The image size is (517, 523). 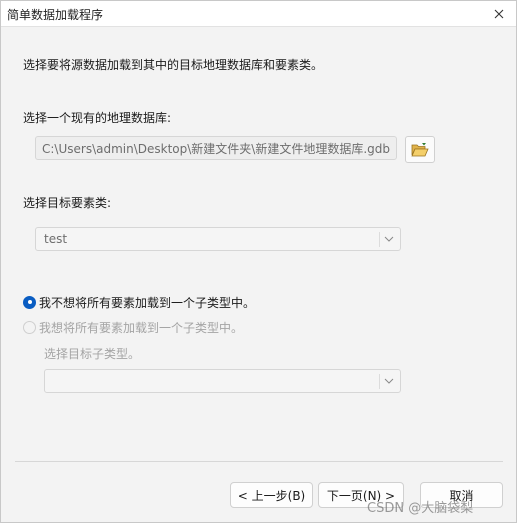 What do you see at coordinates (92, 354) in the screenshot?
I see `subtype-select-label: 选择目标子类型。` at bounding box center [92, 354].